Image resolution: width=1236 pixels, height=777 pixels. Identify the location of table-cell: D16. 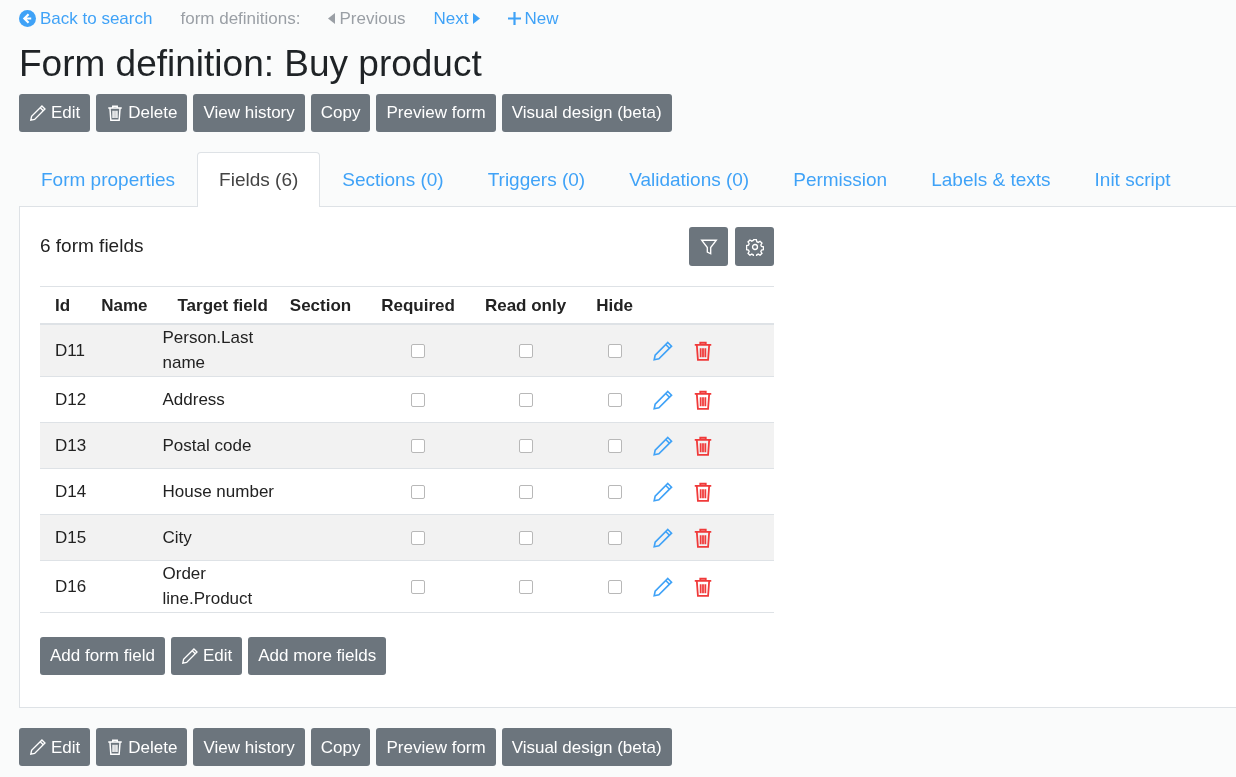
(71, 586).